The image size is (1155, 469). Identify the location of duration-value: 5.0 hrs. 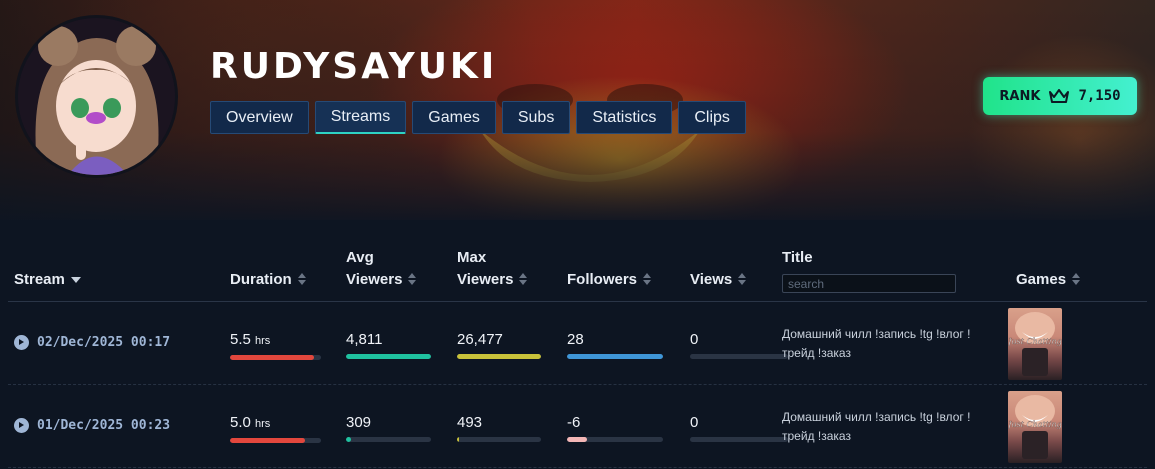
(250, 422).